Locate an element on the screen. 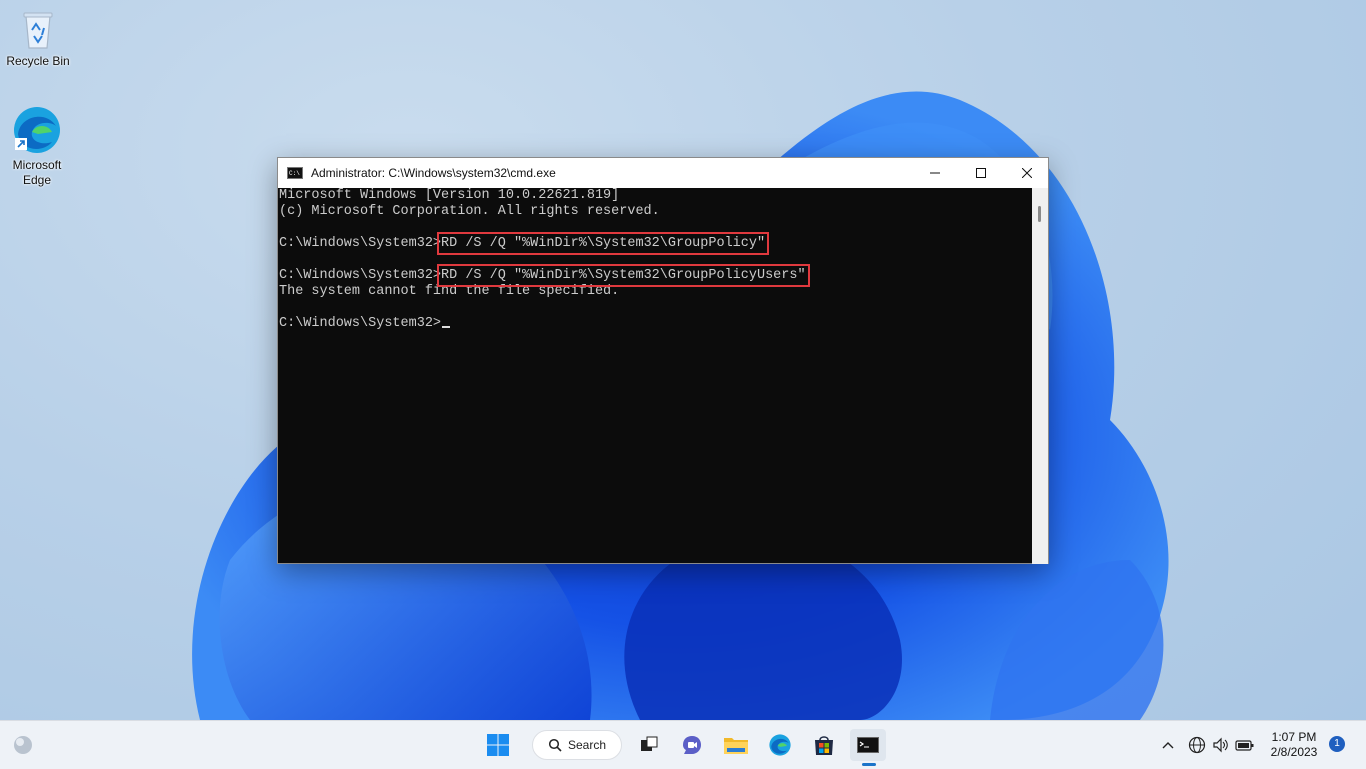 This screenshot has height=769, width=1366. search-label: Search is located at coordinates (587, 745).